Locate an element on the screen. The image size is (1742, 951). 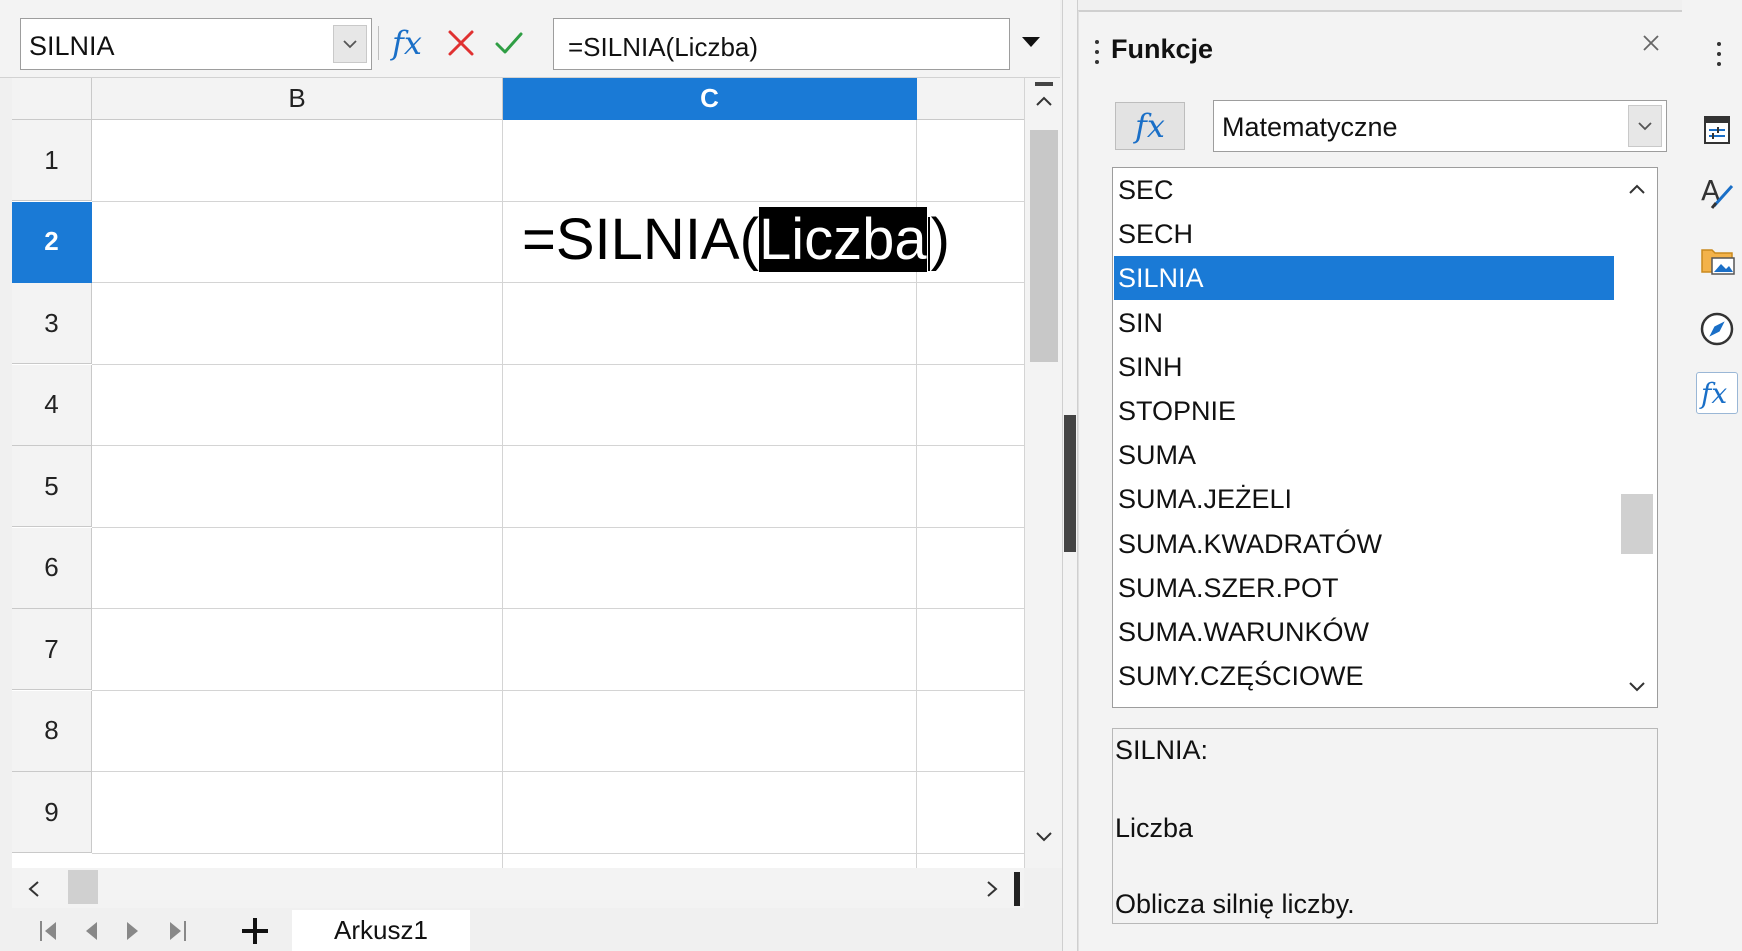
function-item-suma-jeżeli: SUMA.JEŻELI is located at coordinates (1364, 499).